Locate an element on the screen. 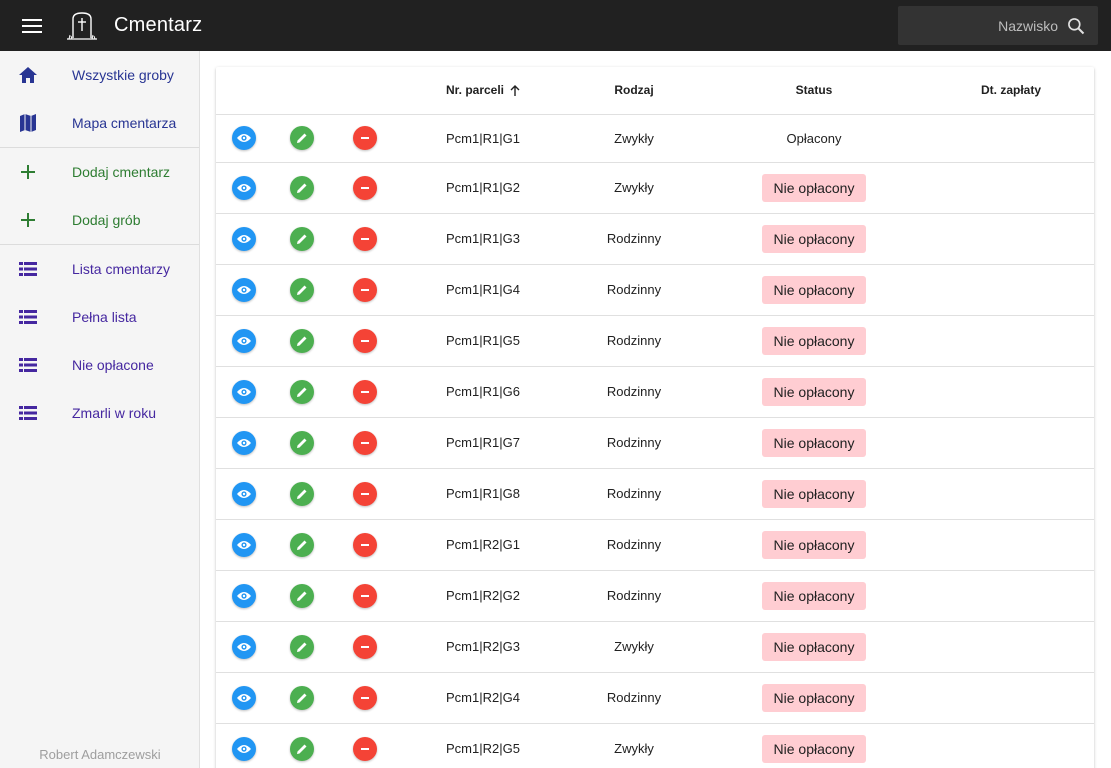 This screenshot has height=768, width=1111. header-status: Status is located at coordinates (814, 91).